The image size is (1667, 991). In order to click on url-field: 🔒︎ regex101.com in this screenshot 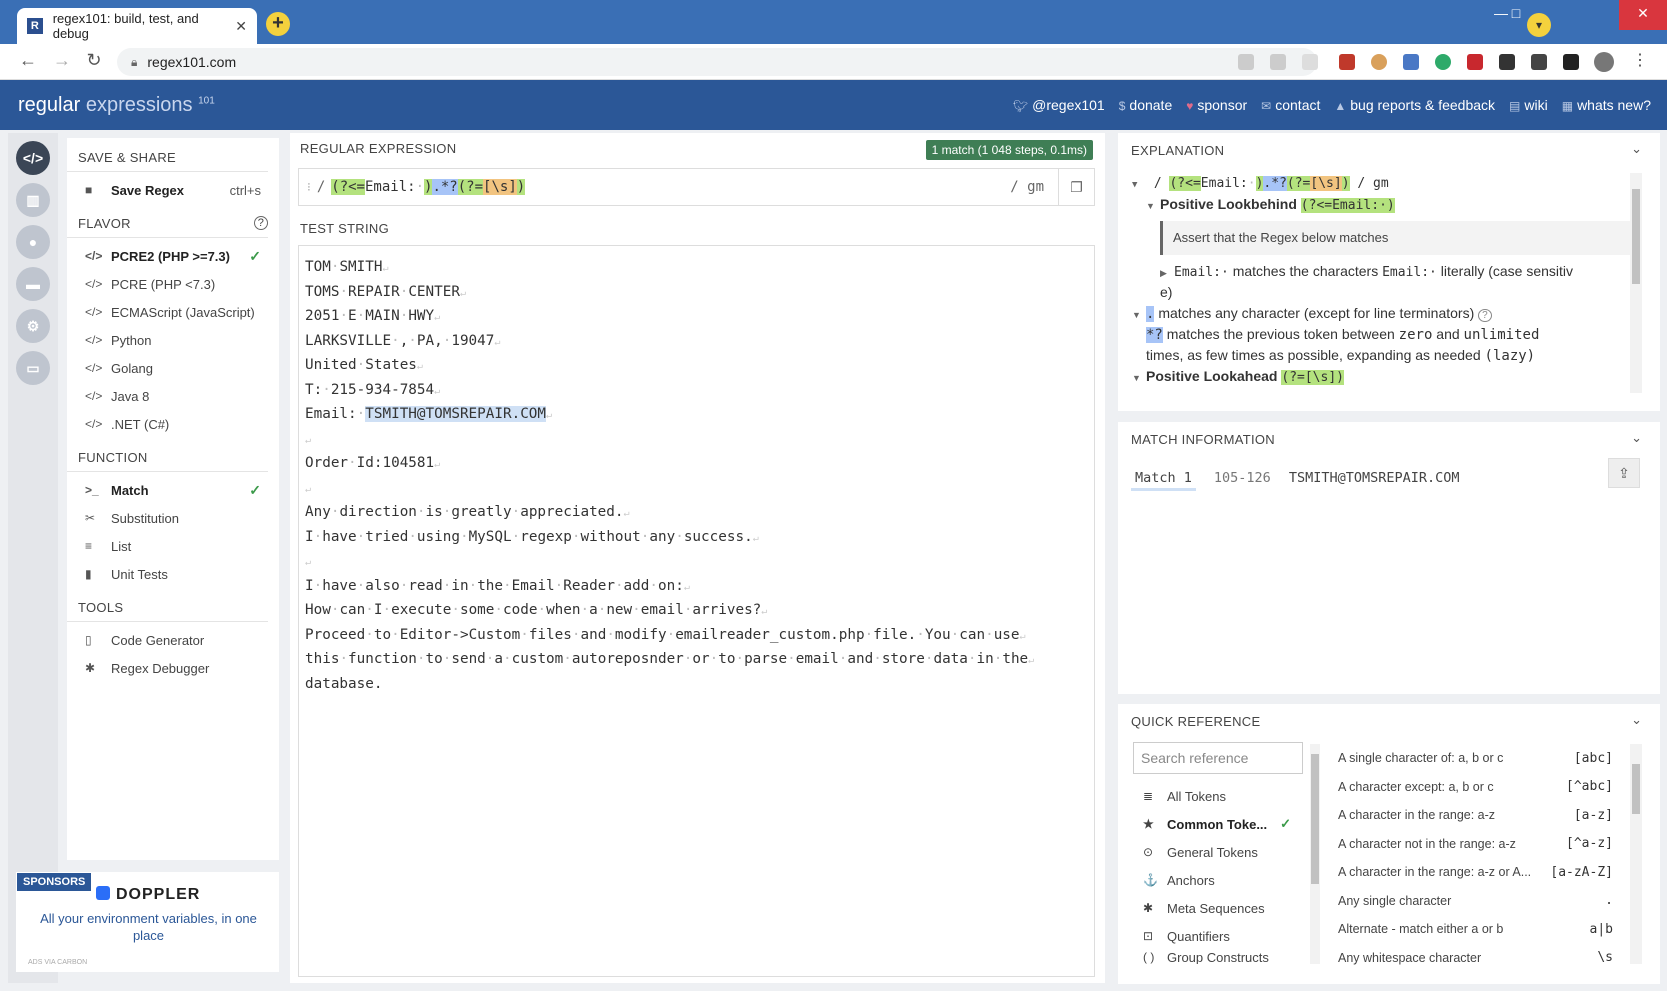, I will do `click(717, 62)`.